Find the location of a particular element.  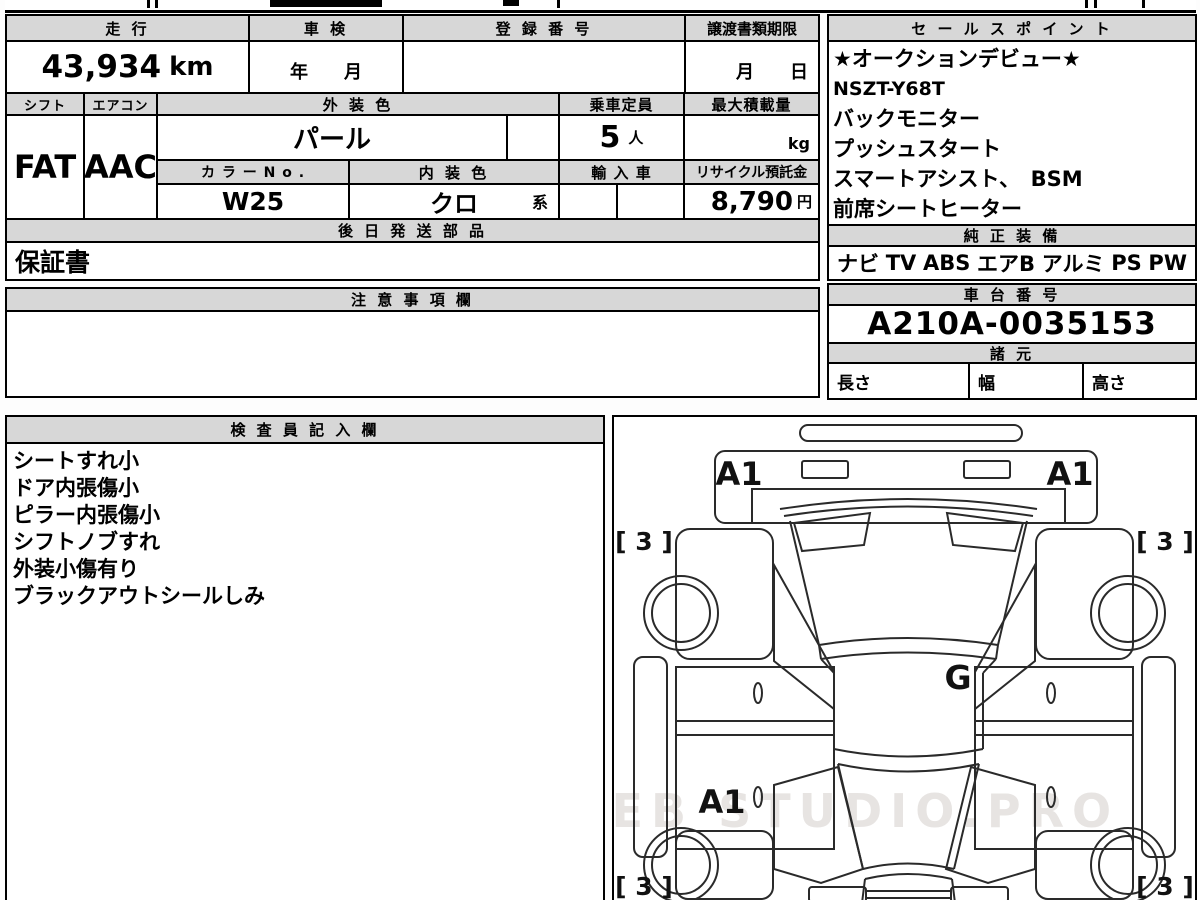

mileage-header: 走 行 is located at coordinates (127, 28).